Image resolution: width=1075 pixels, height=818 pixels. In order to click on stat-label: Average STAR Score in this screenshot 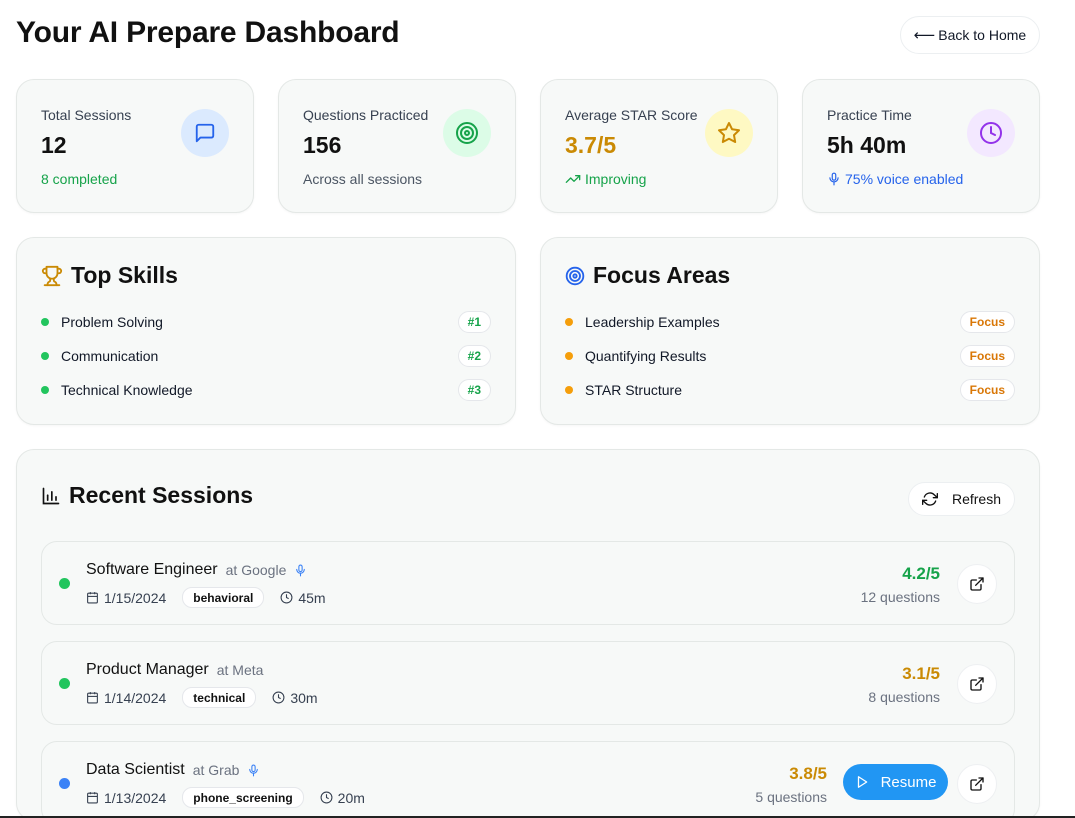, I will do `click(631, 115)`.